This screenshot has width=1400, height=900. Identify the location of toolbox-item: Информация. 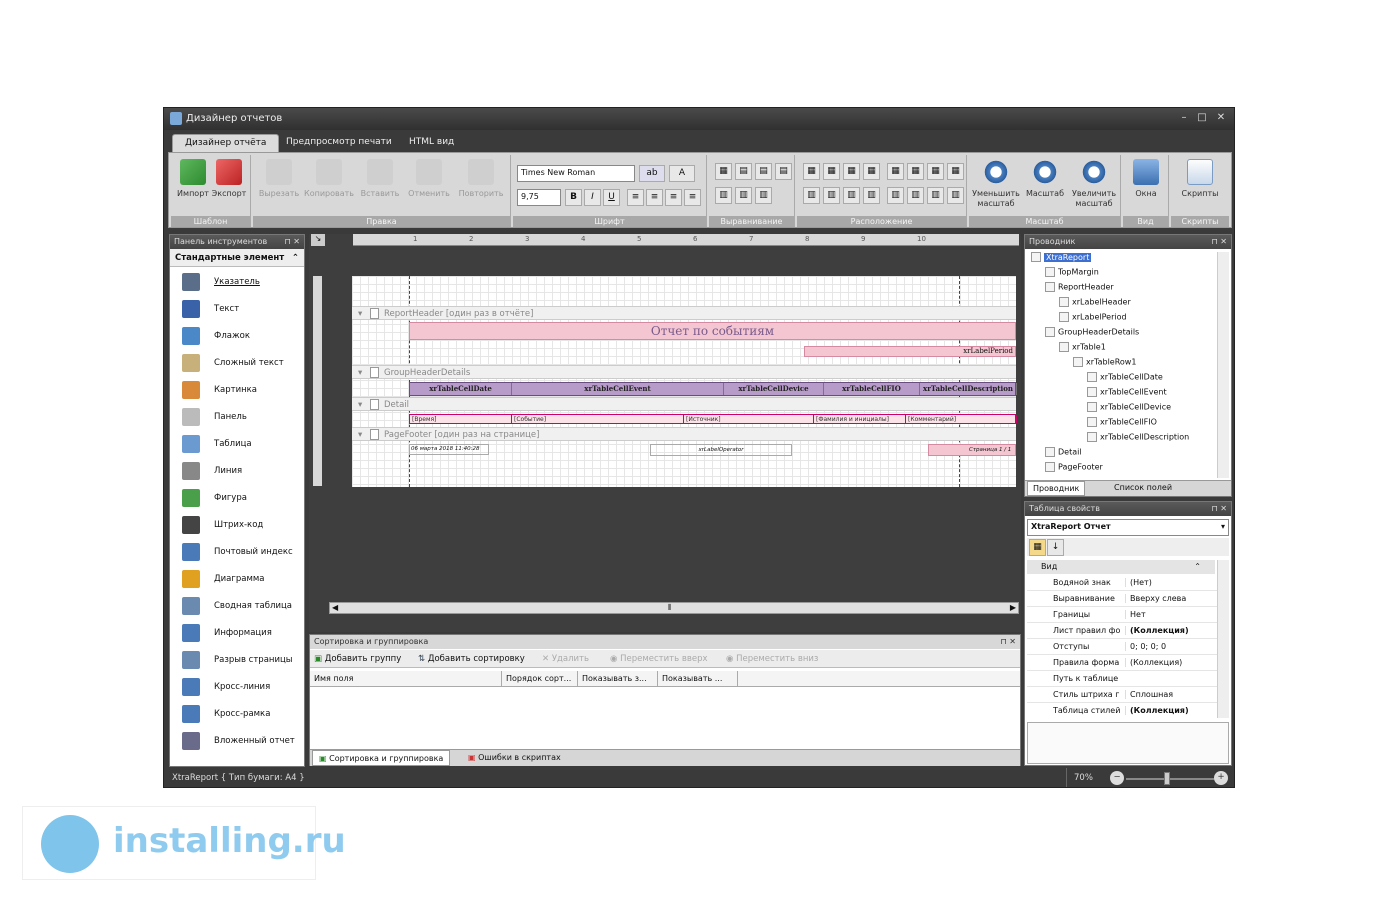
(237, 633).